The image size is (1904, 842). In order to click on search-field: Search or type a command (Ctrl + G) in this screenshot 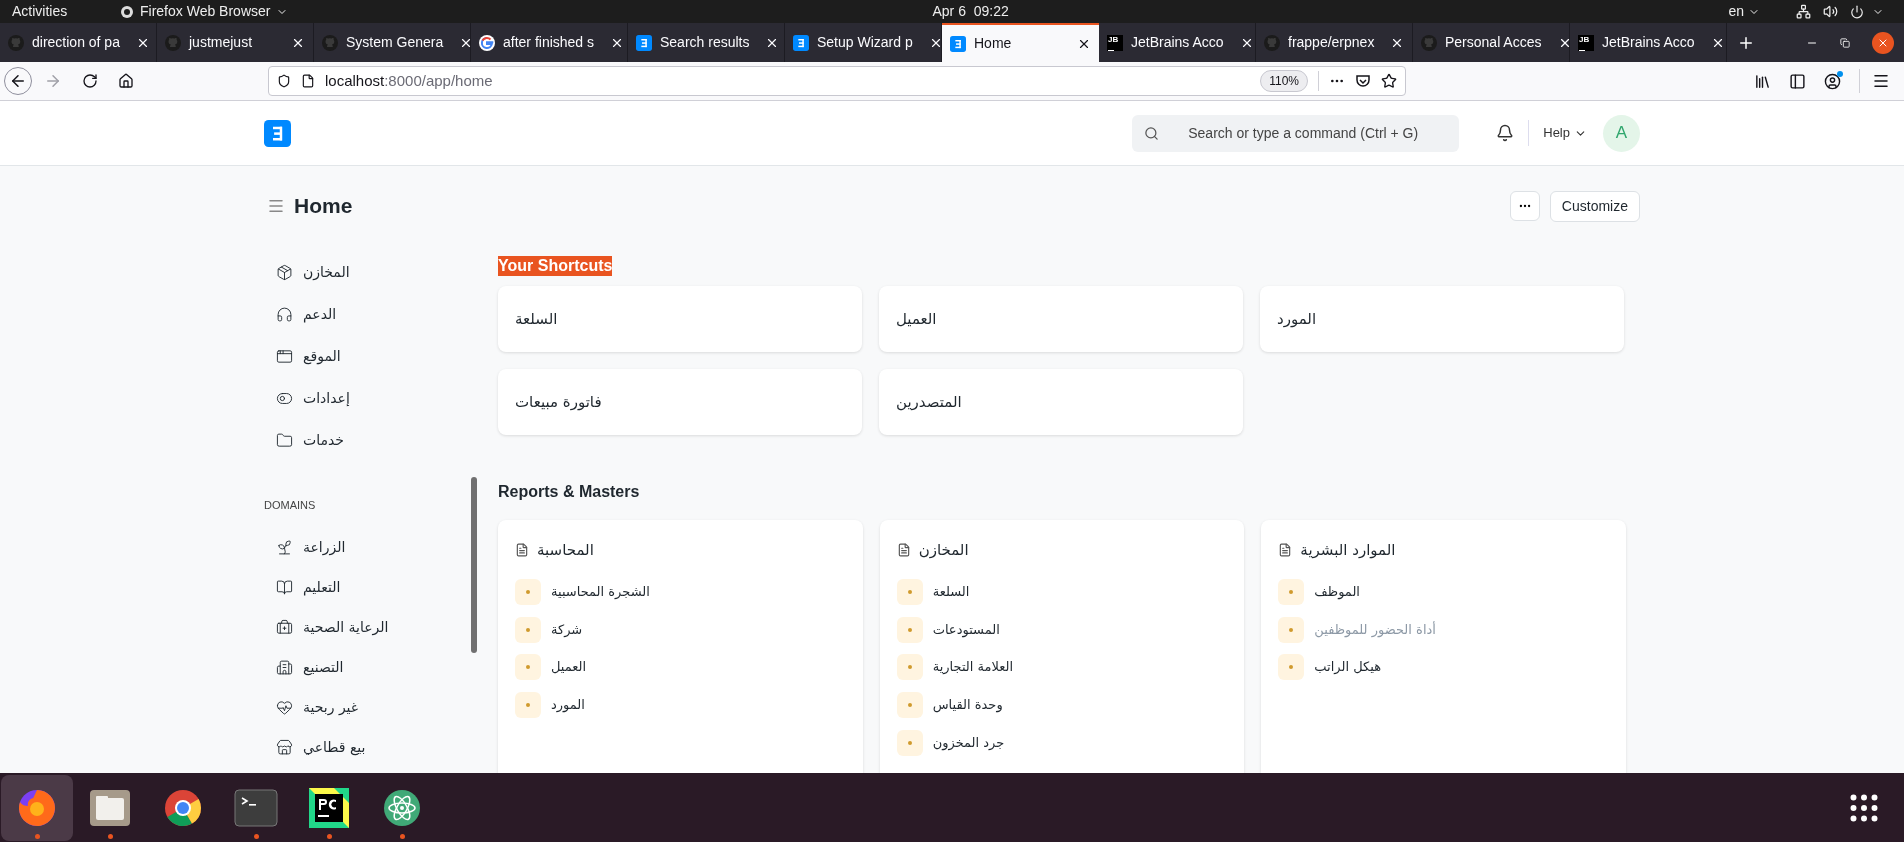, I will do `click(1296, 133)`.